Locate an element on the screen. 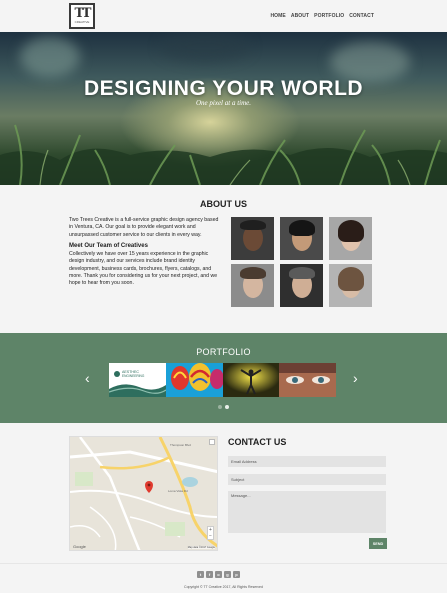 The width and height of the screenshot is (447, 593). eyes-image is located at coordinates (307, 380).